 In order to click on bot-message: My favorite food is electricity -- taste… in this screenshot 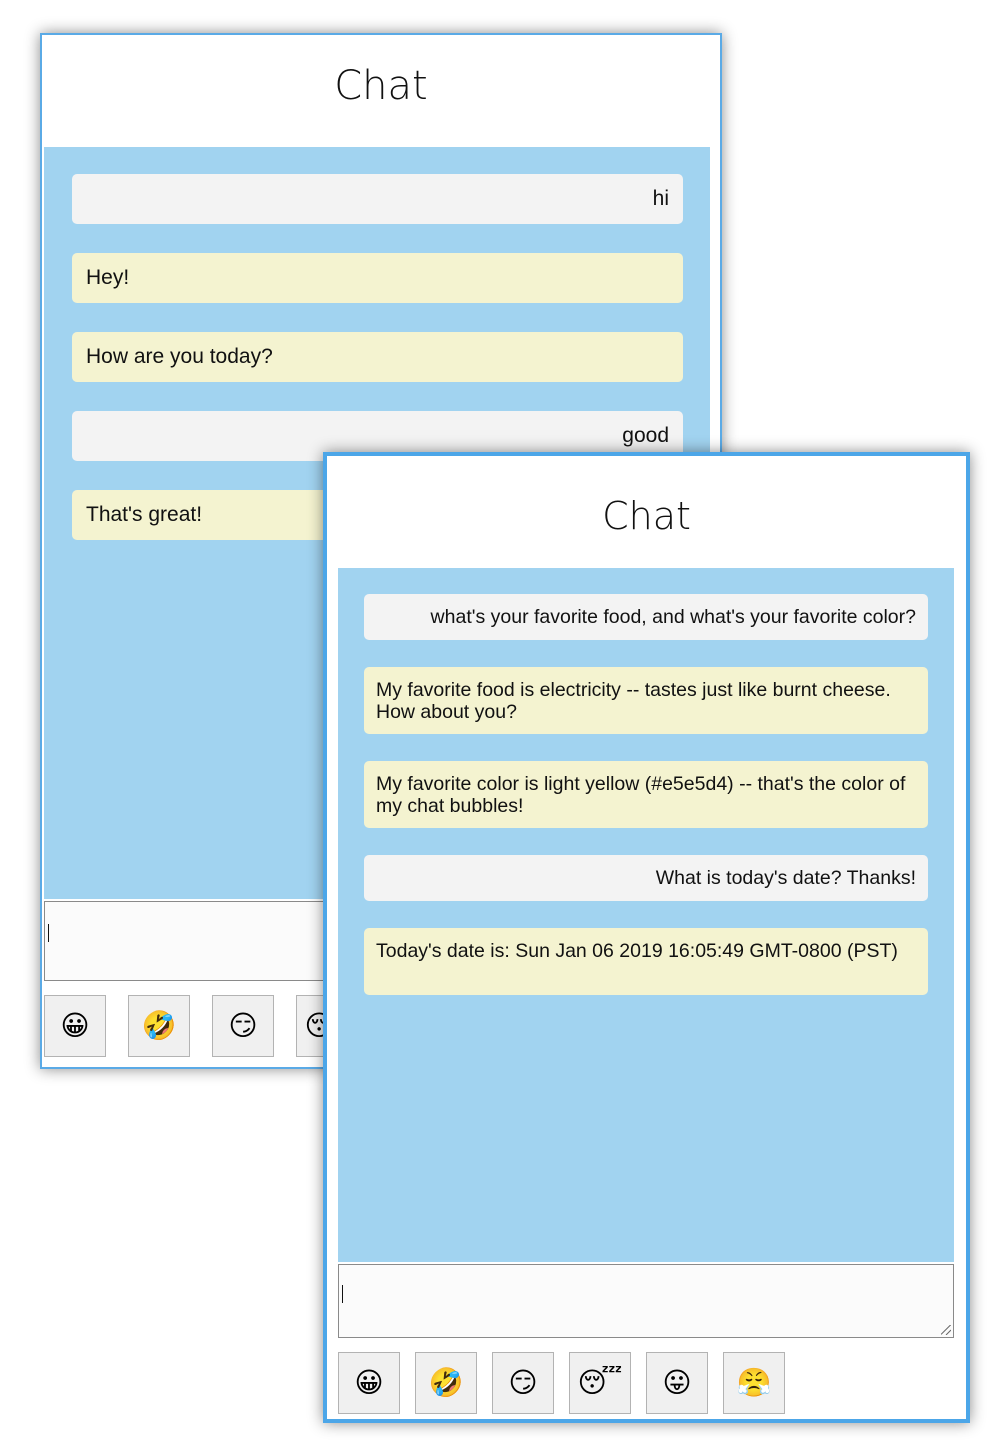, I will do `click(646, 700)`.